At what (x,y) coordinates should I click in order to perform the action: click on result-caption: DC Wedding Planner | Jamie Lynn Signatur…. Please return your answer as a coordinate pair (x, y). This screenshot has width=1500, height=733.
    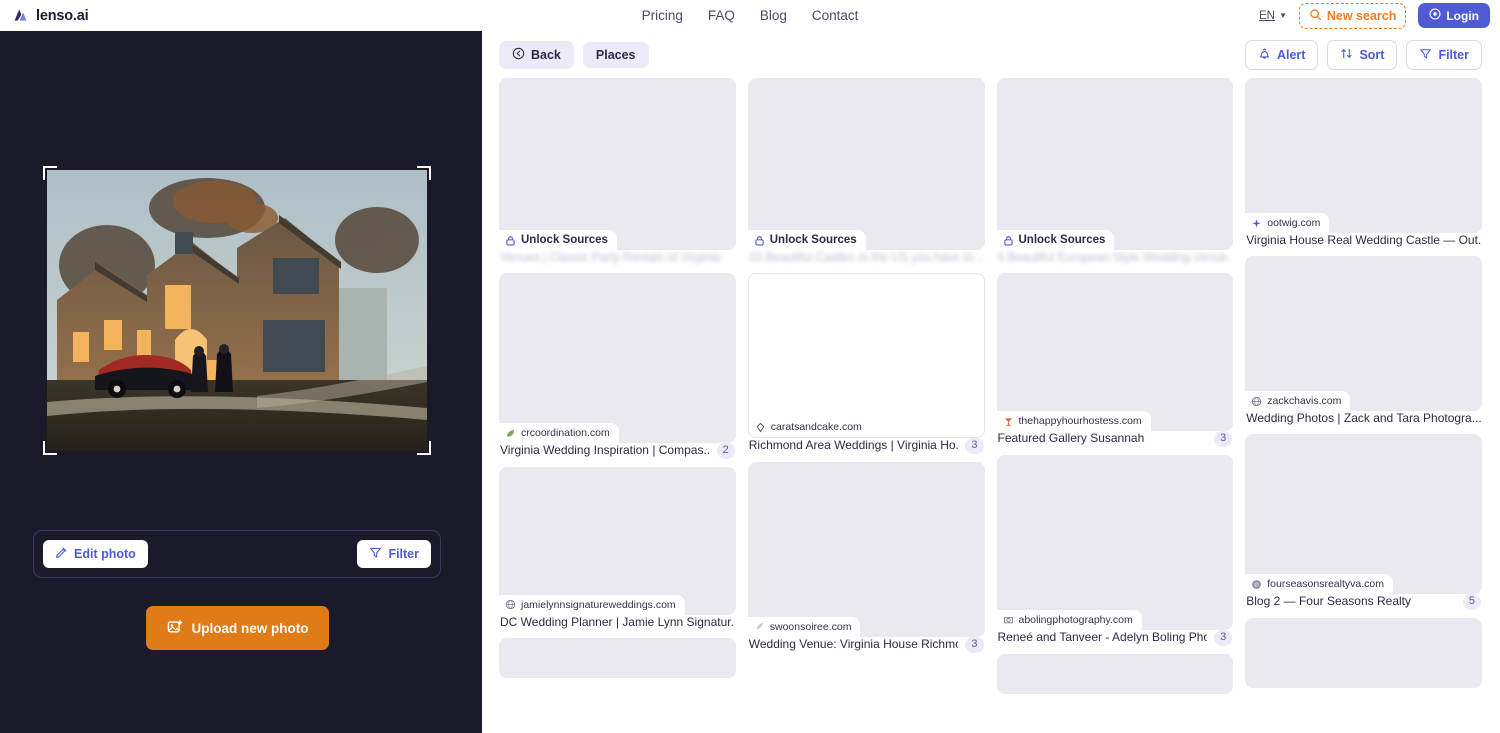
    Looking at the image, I should click on (617, 622).